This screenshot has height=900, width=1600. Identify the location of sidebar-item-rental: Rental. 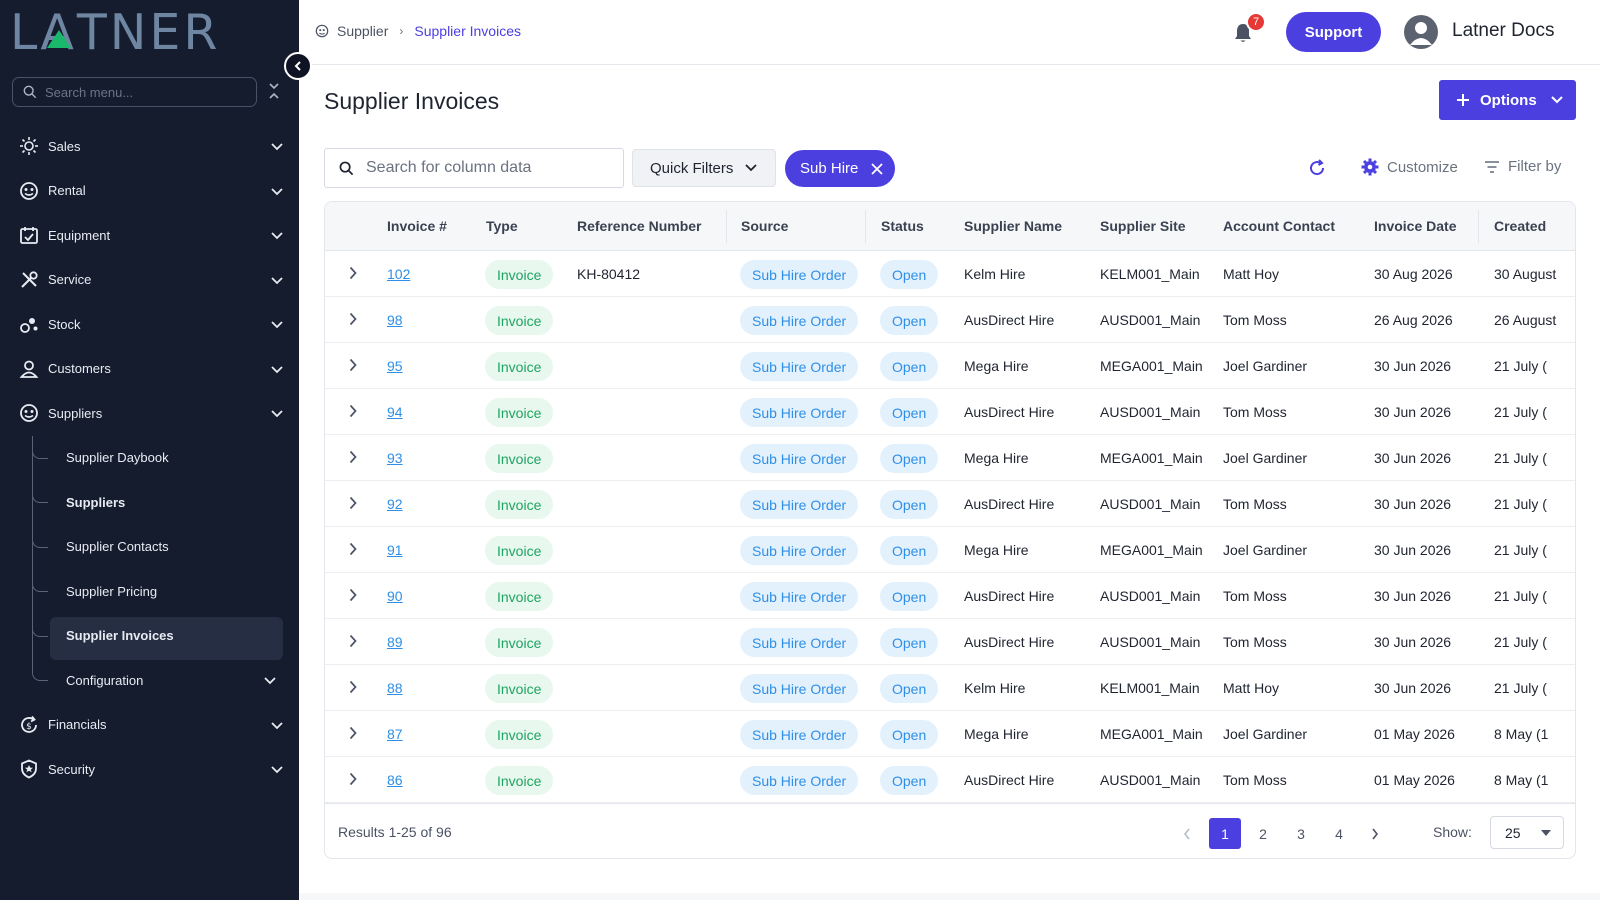
(149, 191).